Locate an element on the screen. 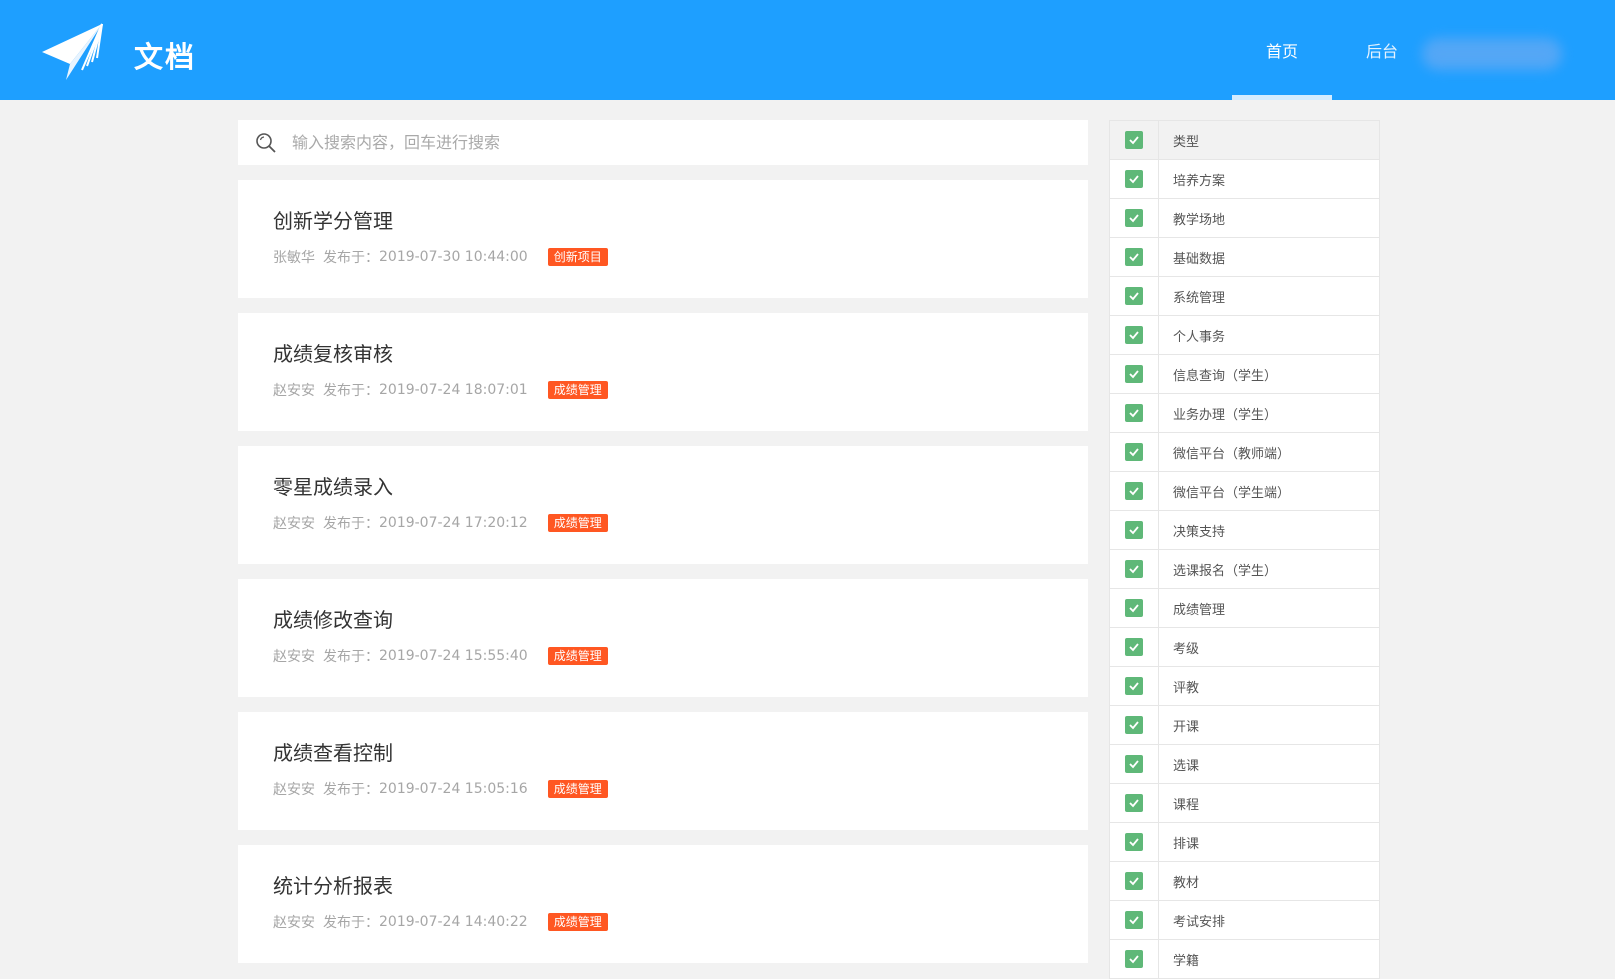 The height and width of the screenshot is (979, 1615). filter-row: 系统管理 is located at coordinates (1244, 296).